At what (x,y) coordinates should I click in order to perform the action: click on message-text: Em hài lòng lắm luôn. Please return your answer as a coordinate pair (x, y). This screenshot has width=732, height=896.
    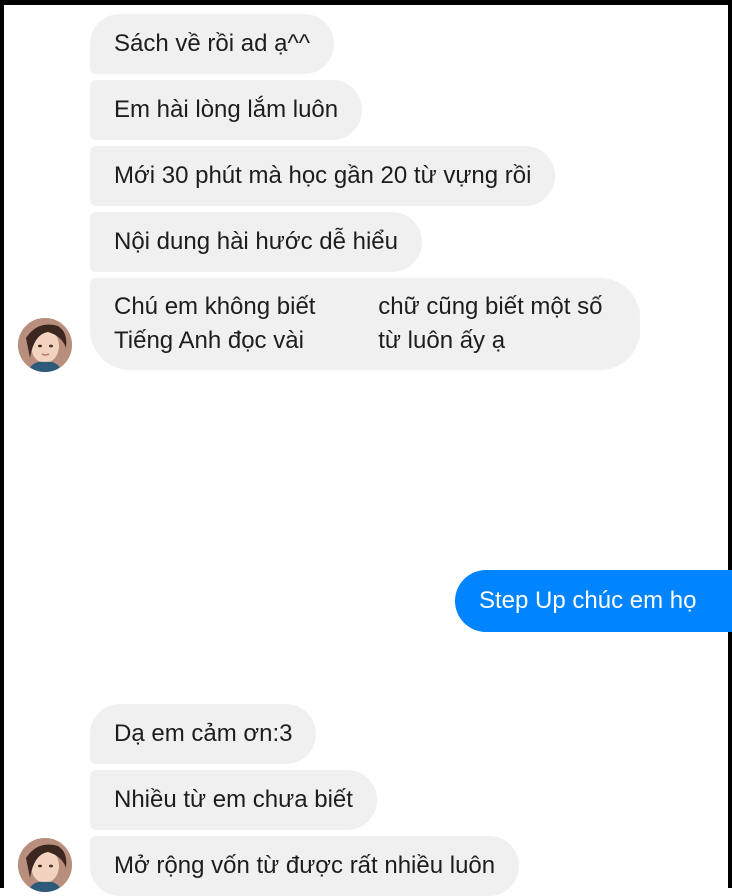
    Looking at the image, I should click on (226, 109).